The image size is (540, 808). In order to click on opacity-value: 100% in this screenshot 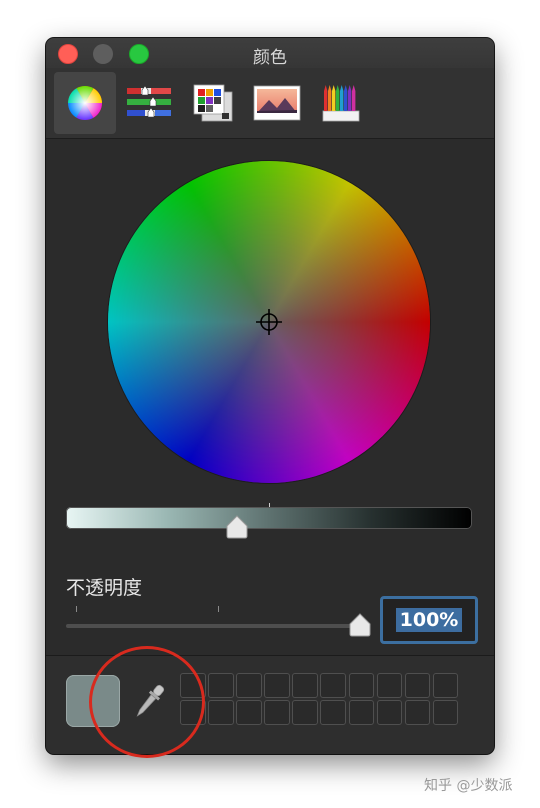, I will do `click(429, 620)`.